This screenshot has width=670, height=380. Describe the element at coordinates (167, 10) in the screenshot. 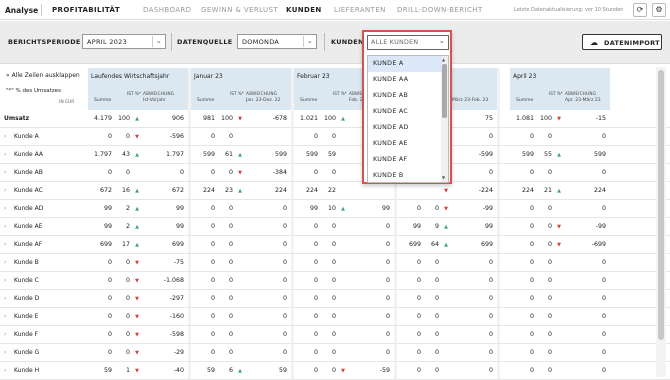

I see `tab-dashboard: DASHBOARD` at that location.